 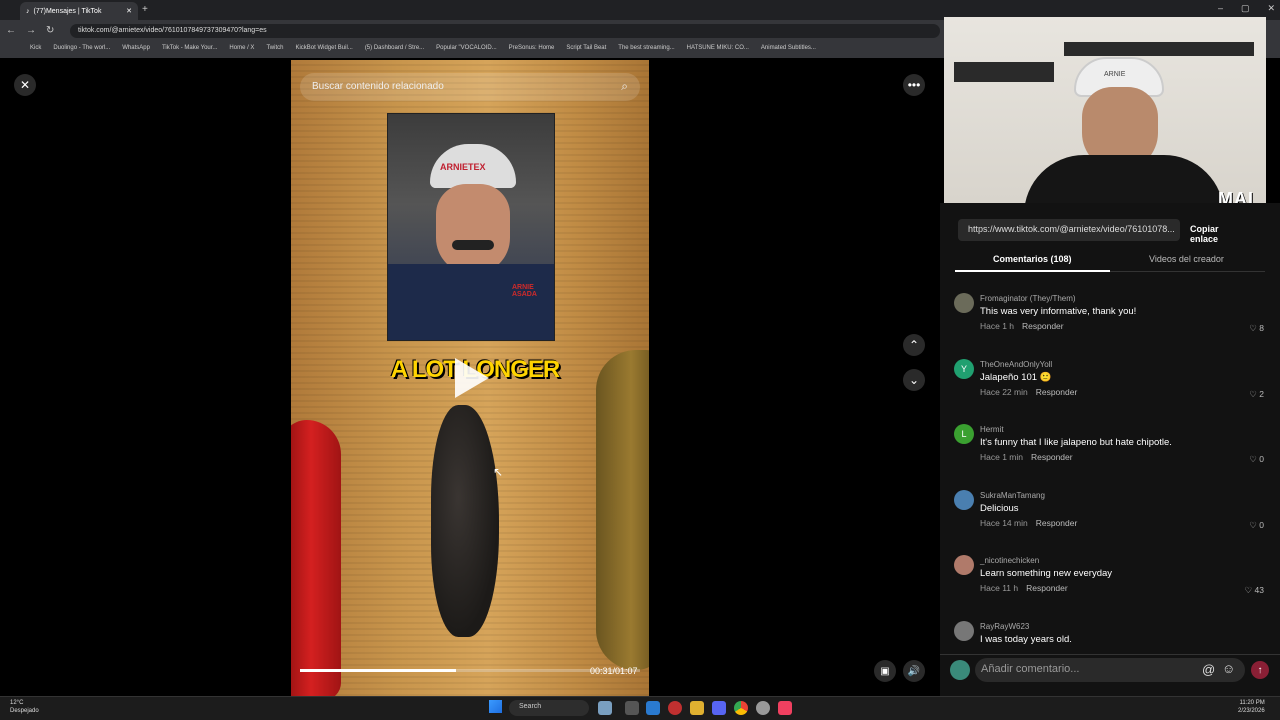 I want to click on search-icon: ⌕, so click(x=624, y=86).